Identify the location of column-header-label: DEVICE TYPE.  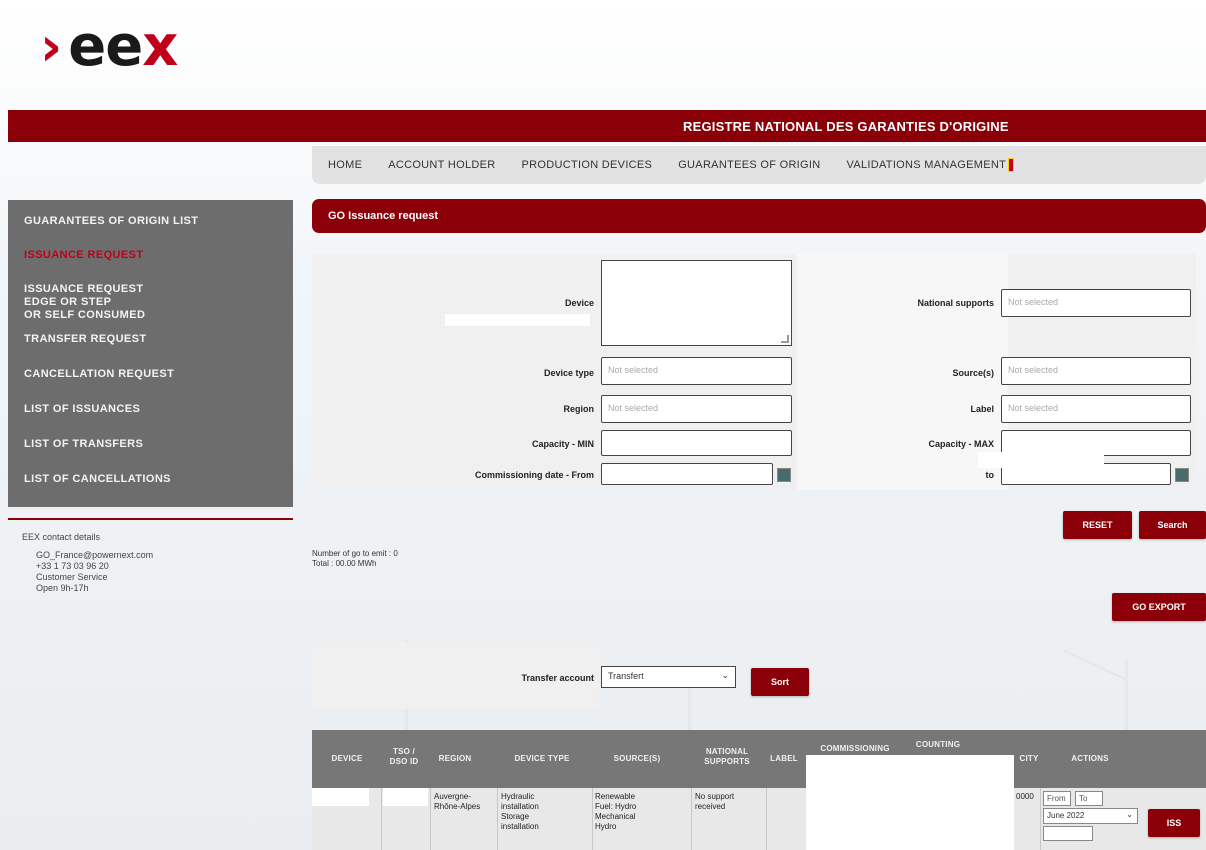
(542, 758).